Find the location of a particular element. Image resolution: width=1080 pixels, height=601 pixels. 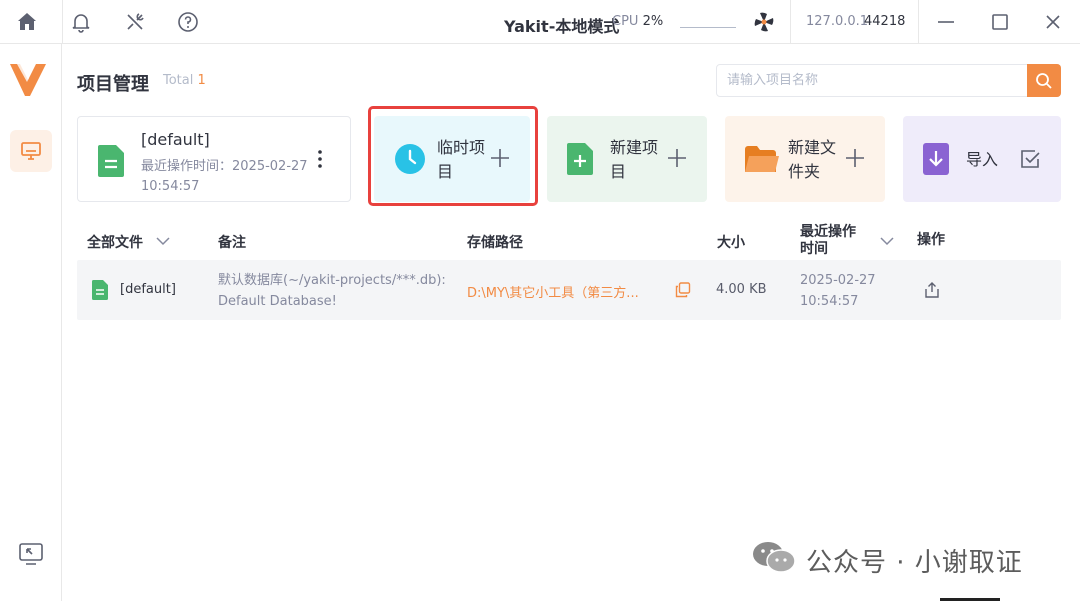

screen-cast-icon is located at coordinates (31, 554).